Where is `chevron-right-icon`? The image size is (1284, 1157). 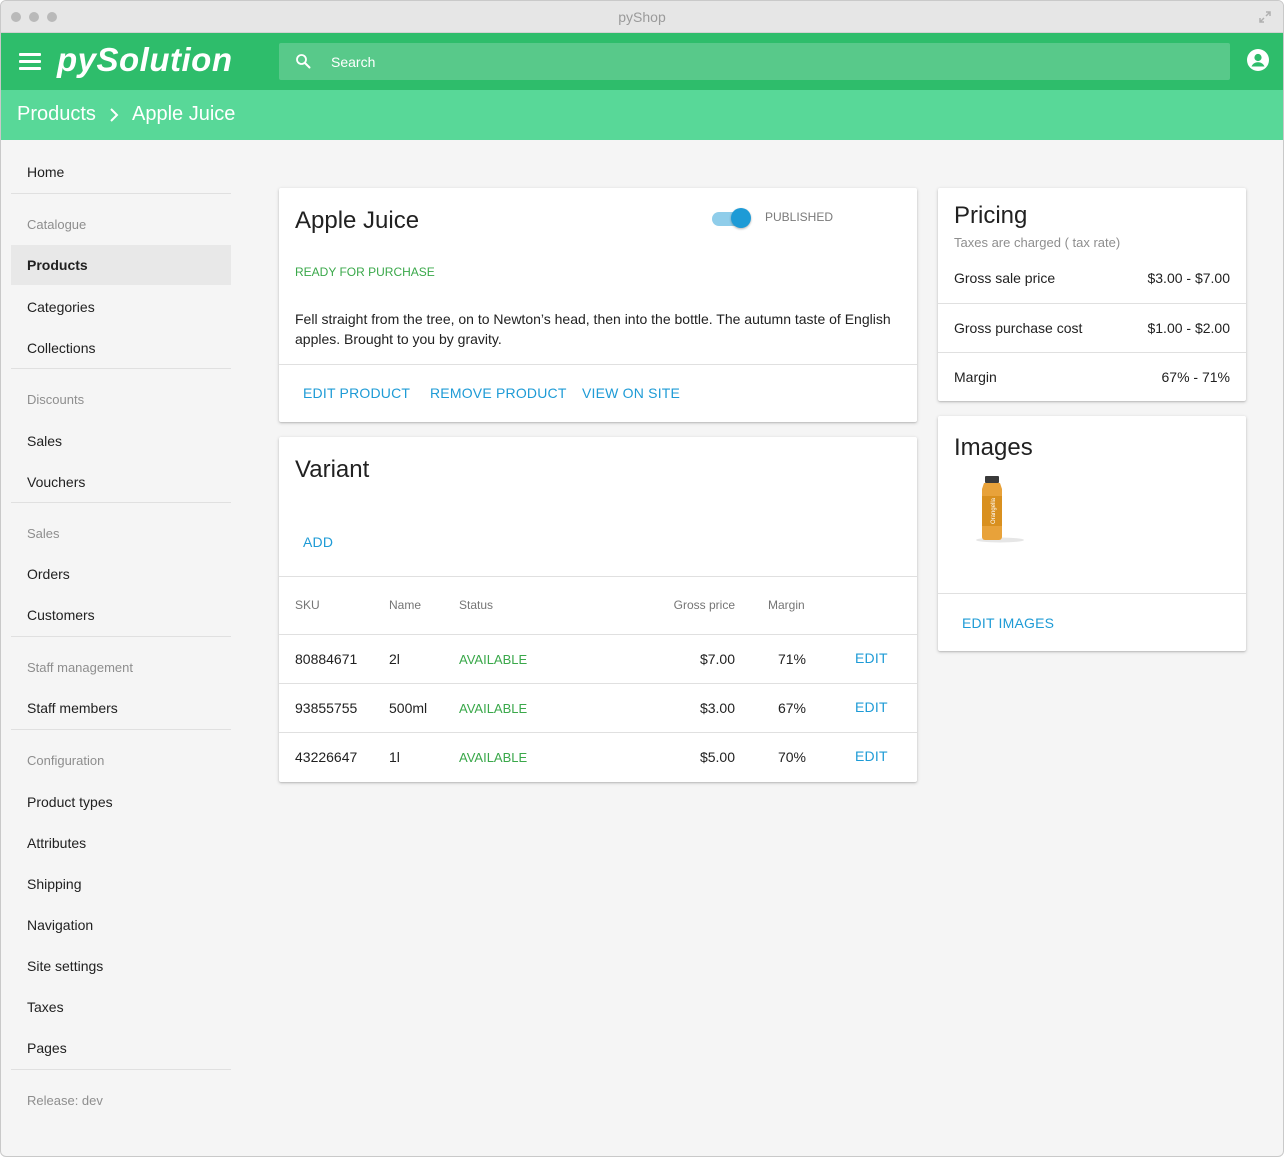 chevron-right-icon is located at coordinates (114, 115).